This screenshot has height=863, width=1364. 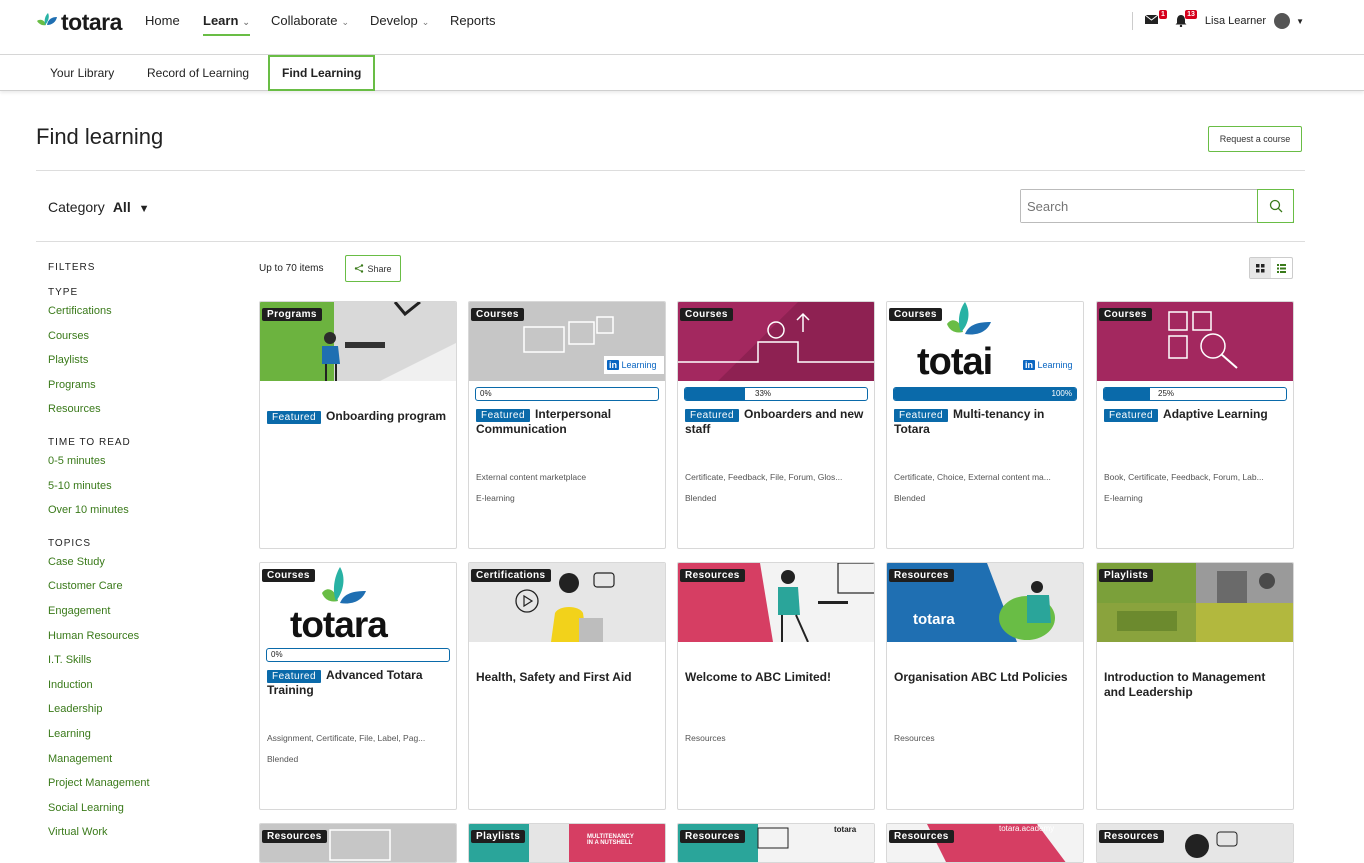 What do you see at coordinates (138, 813) in the screenshot?
I see `filter-topic: Social Learning` at bounding box center [138, 813].